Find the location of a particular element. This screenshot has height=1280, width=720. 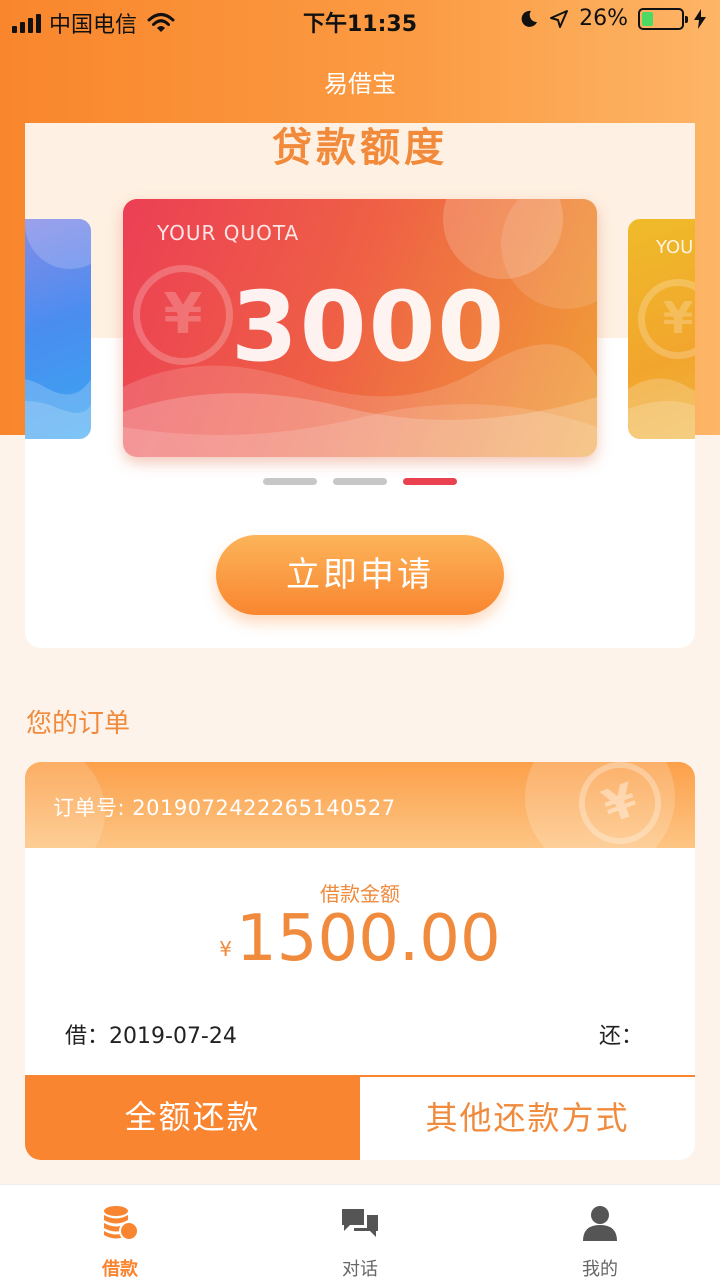

borrow-label: 借： is located at coordinates (87, 1036).